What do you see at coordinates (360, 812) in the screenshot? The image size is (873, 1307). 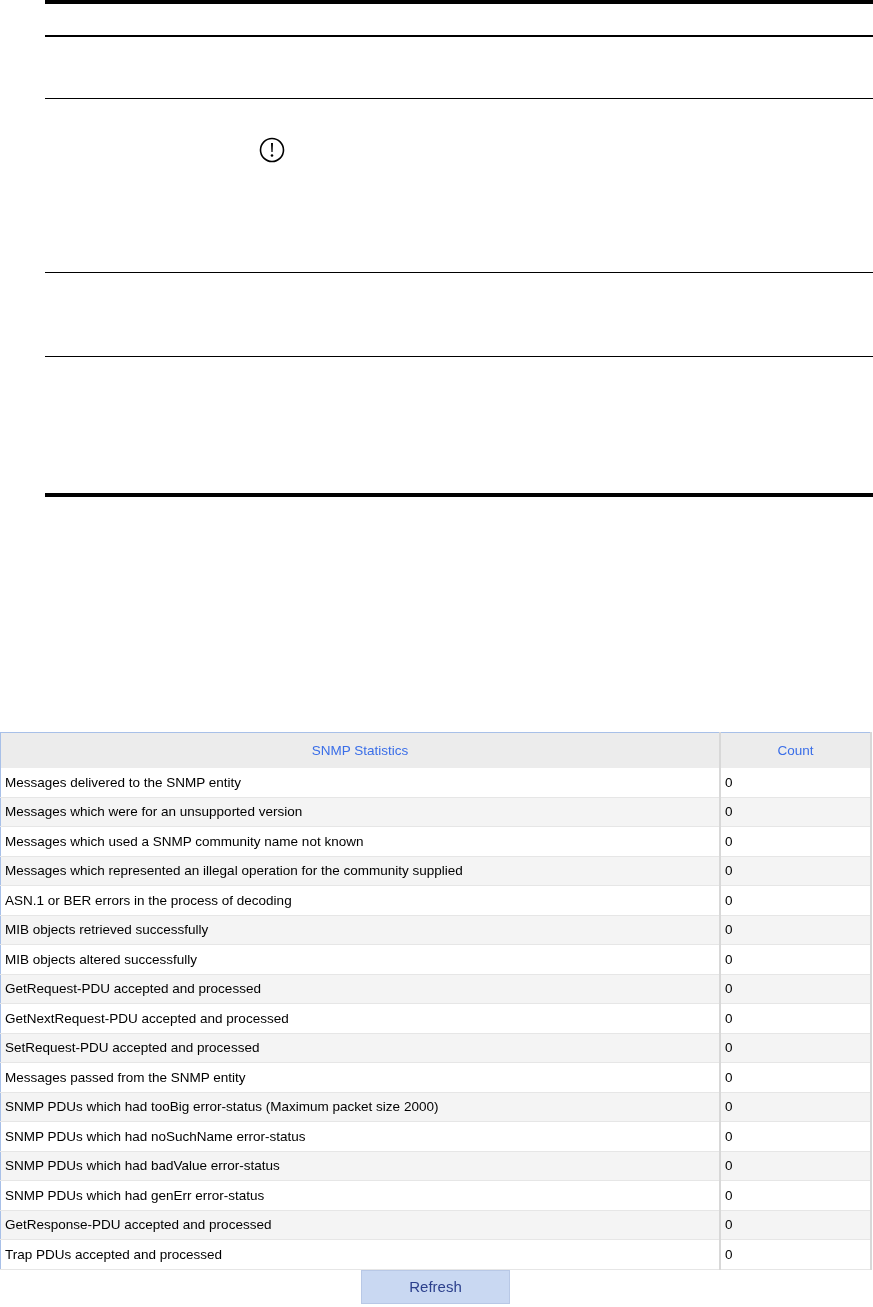 I see `table-cell: Messages which were for an unsupported version` at bounding box center [360, 812].